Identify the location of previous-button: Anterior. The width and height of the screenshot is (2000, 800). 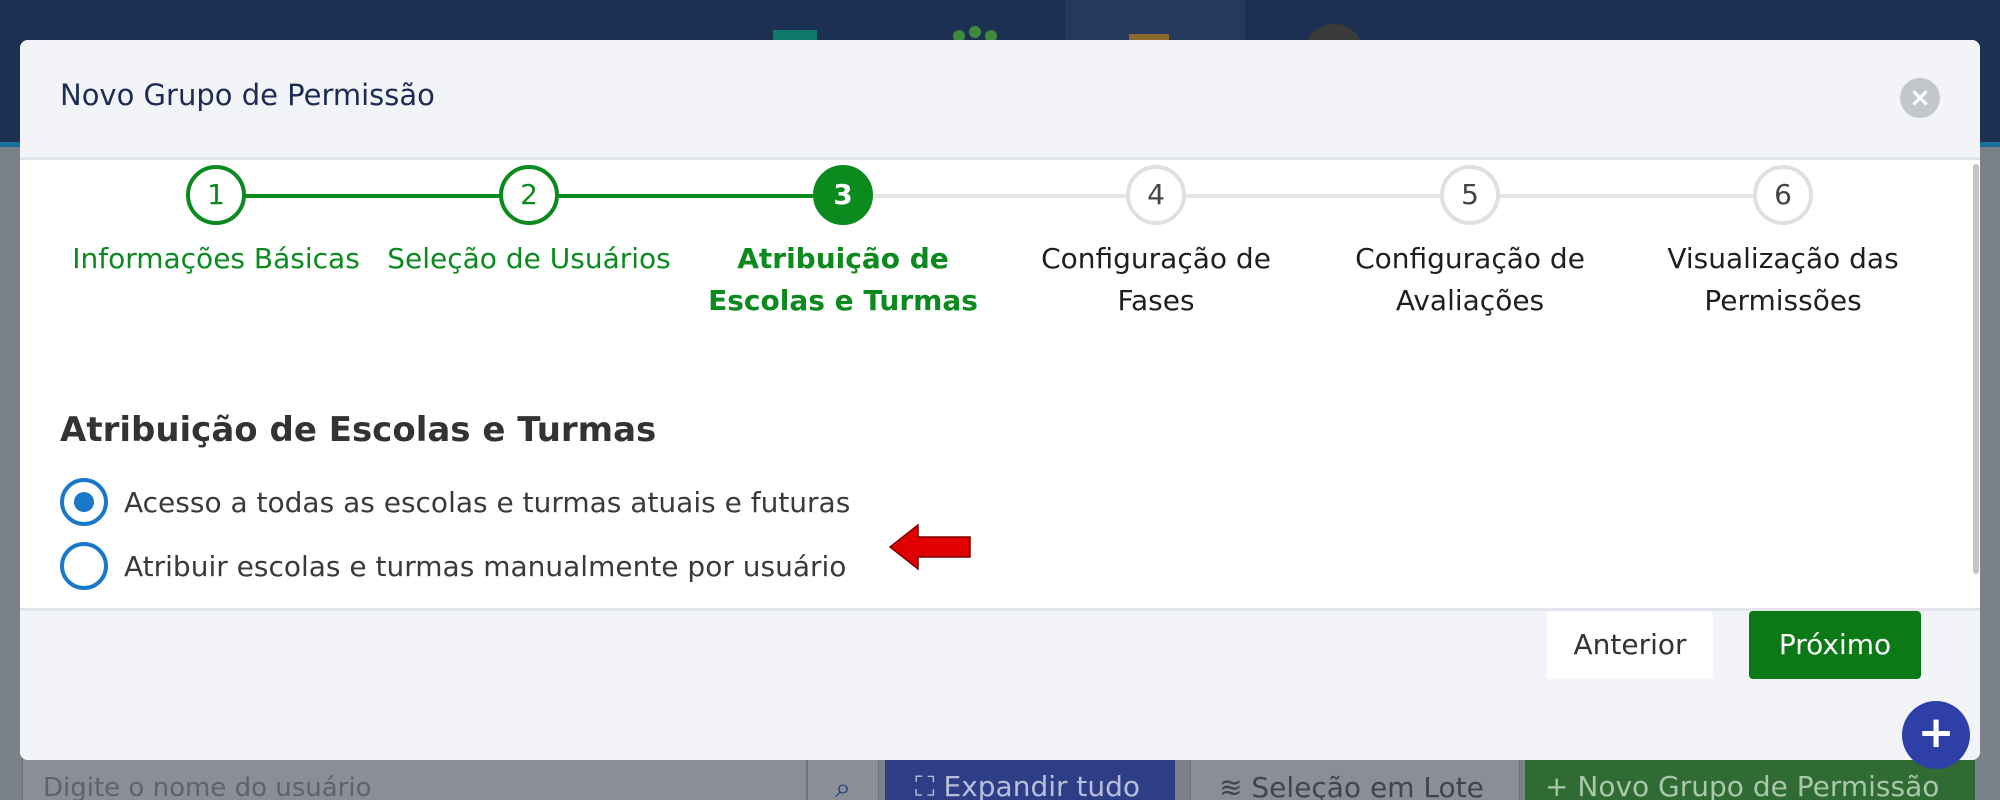
(1630, 645).